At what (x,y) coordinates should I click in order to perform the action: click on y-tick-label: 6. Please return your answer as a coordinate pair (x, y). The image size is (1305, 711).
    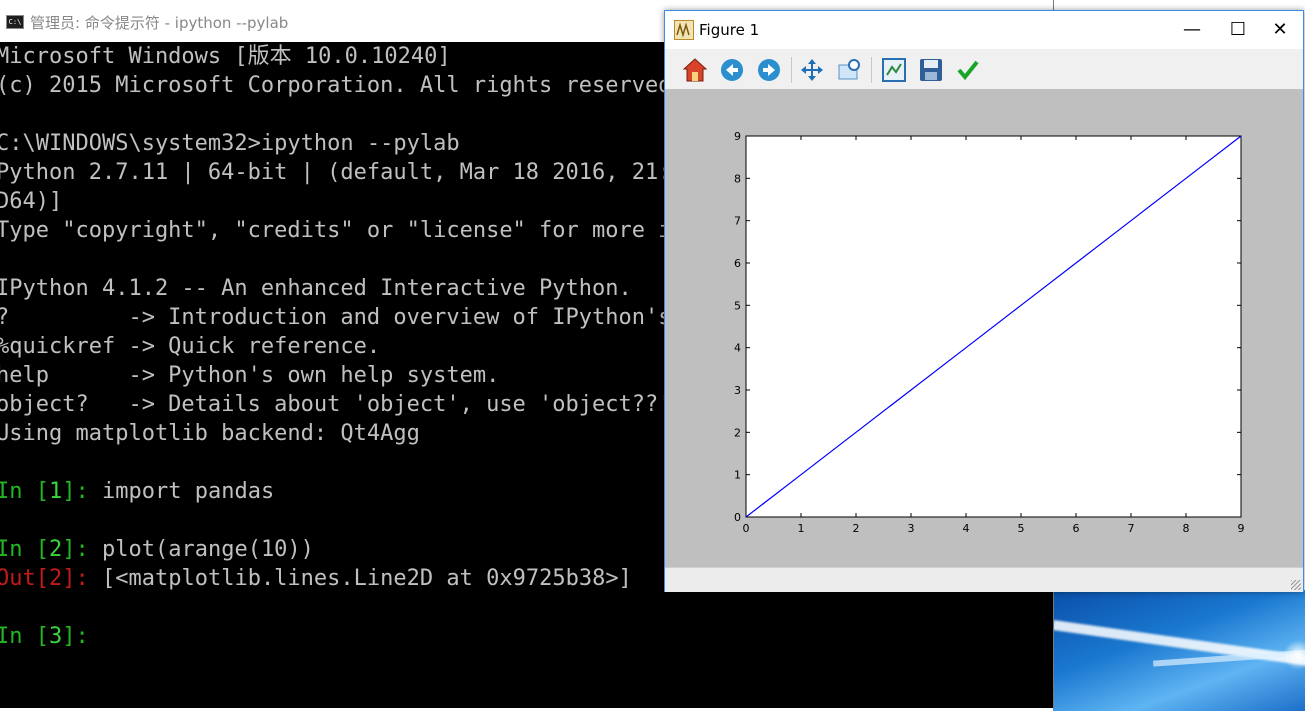
    Looking at the image, I should click on (737, 263).